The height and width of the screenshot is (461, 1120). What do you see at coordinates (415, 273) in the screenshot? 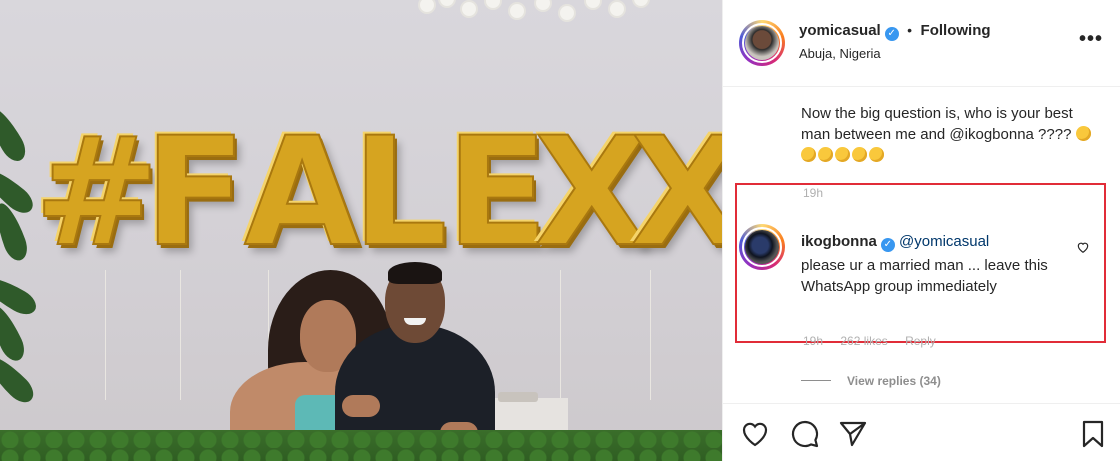
I see `man-hair` at bounding box center [415, 273].